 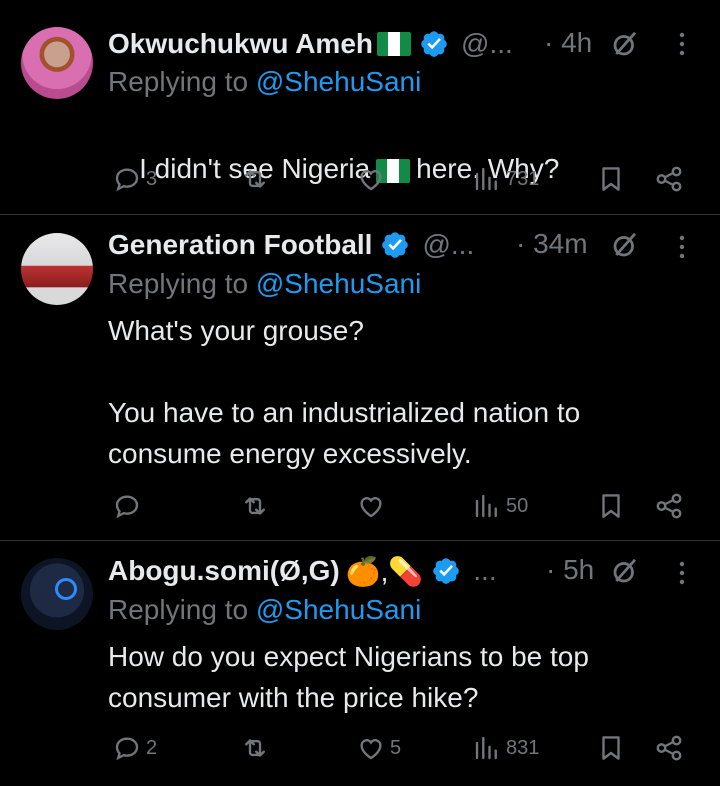 I want to click on reply-button: 3, so click(x=134, y=179).